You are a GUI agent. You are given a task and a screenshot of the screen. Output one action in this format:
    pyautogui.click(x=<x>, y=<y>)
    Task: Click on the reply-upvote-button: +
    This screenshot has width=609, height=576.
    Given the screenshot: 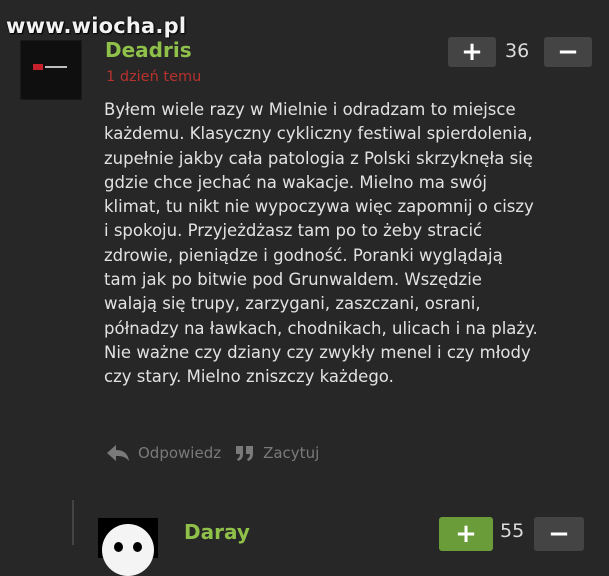 What is the action you would take?
    pyautogui.click(x=466, y=534)
    